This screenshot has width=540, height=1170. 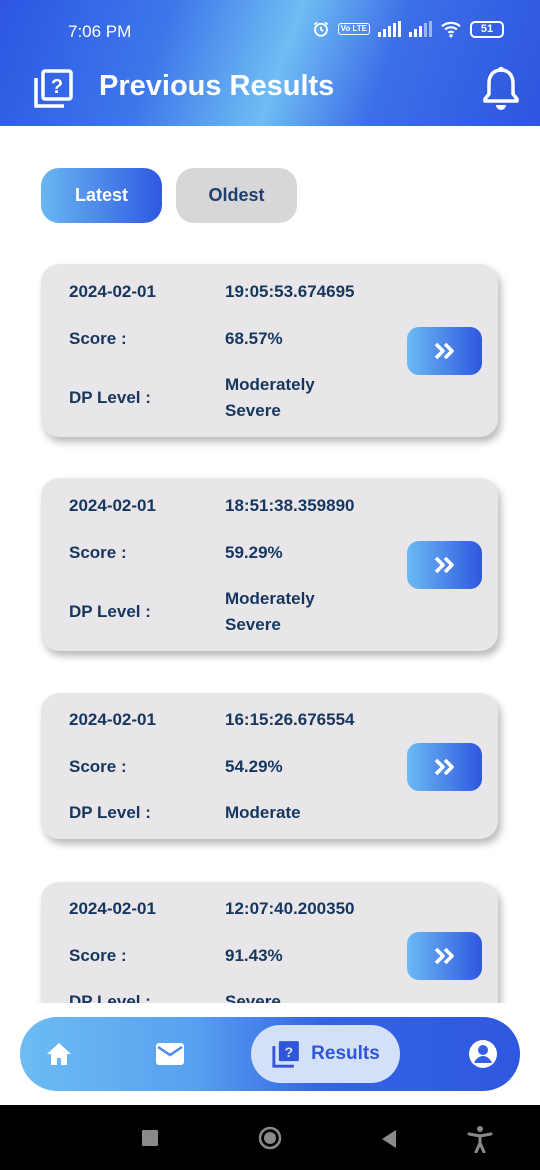 What do you see at coordinates (254, 338) in the screenshot?
I see `result-score: 68.57%` at bounding box center [254, 338].